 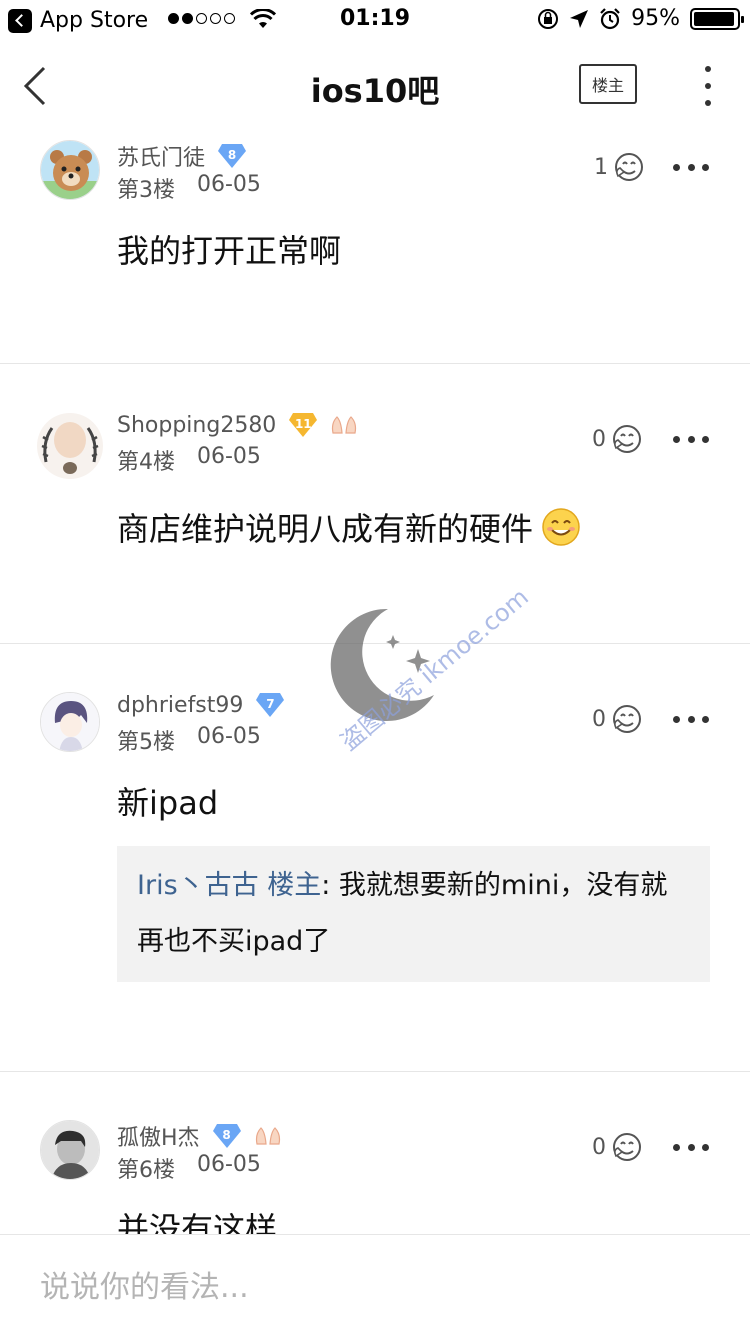 I want to click on quote-author: Iris丶古古 楼主, so click(x=229, y=885).